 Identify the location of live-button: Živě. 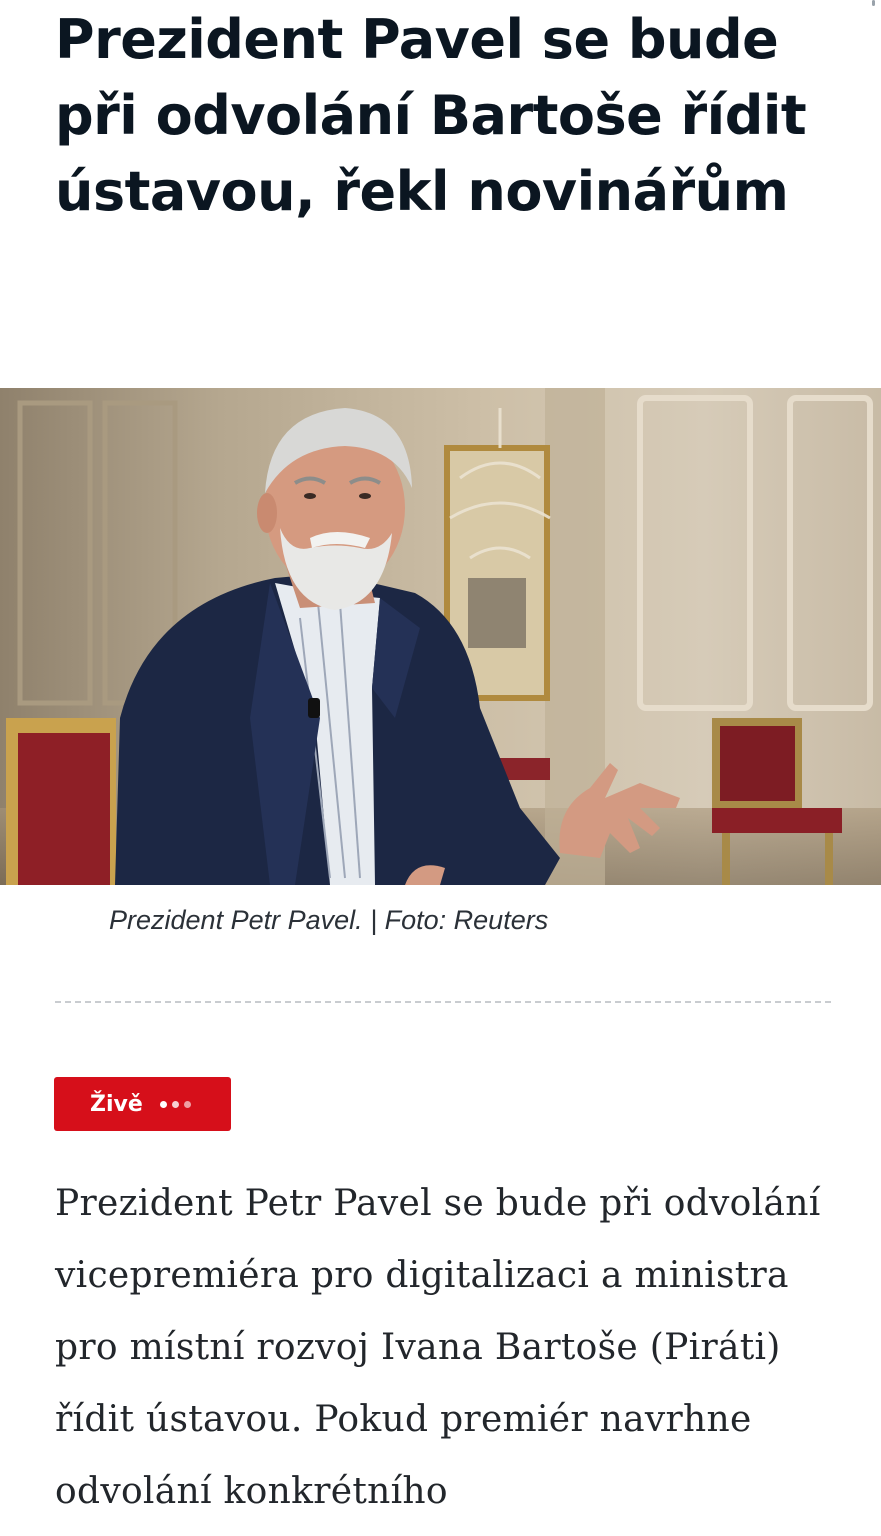
(142, 1104).